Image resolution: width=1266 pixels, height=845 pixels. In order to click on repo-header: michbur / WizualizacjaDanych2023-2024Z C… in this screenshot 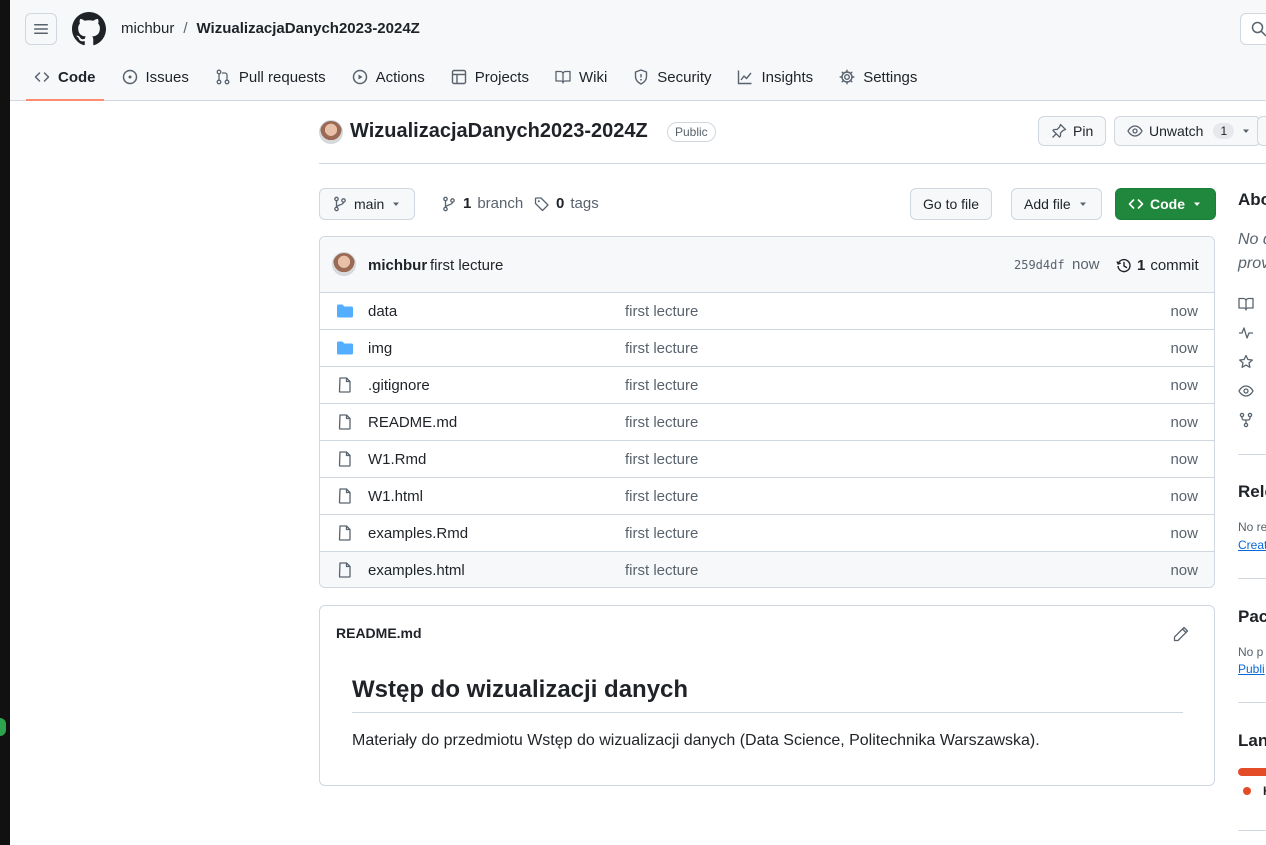, I will do `click(638, 50)`.